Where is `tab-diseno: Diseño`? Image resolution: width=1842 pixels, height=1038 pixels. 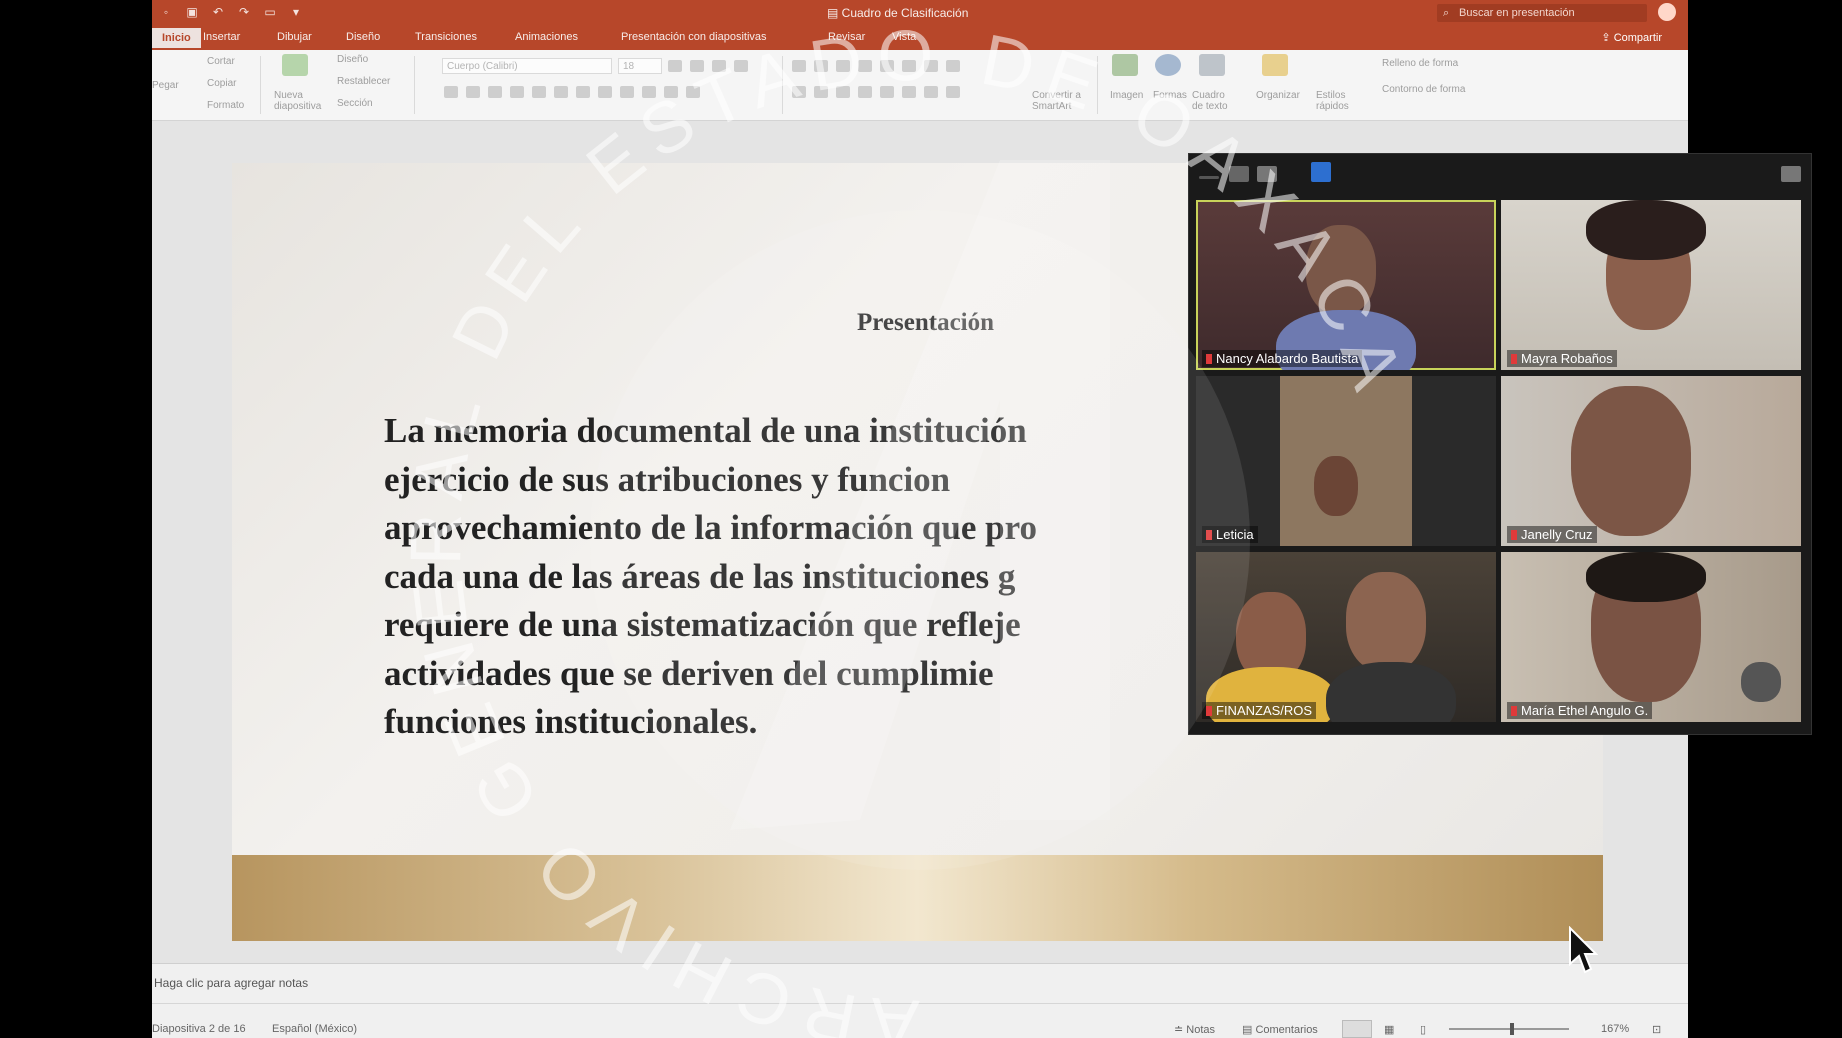 tab-diseno: Diseño is located at coordinates (363, 37).